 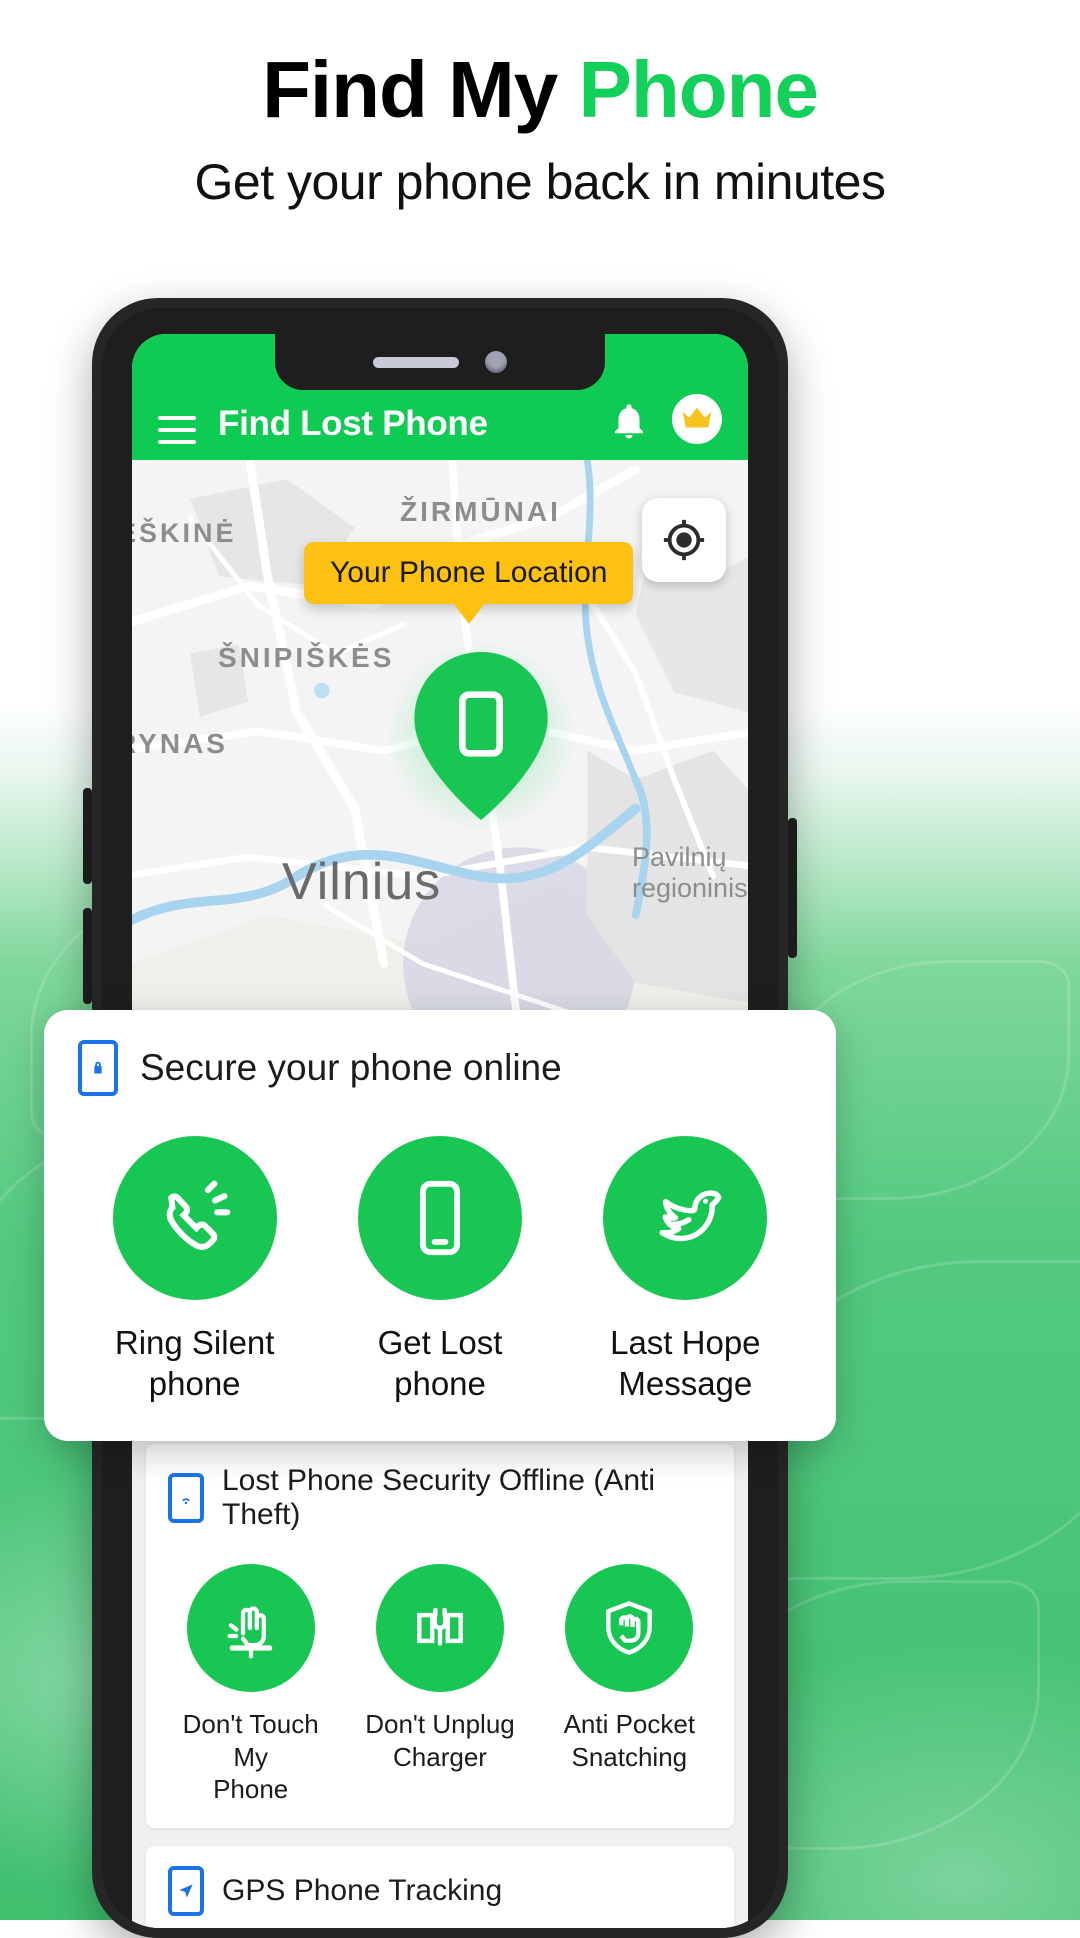 I want to click on app-title: Find Lost Phone, so click(x=353, y=423).